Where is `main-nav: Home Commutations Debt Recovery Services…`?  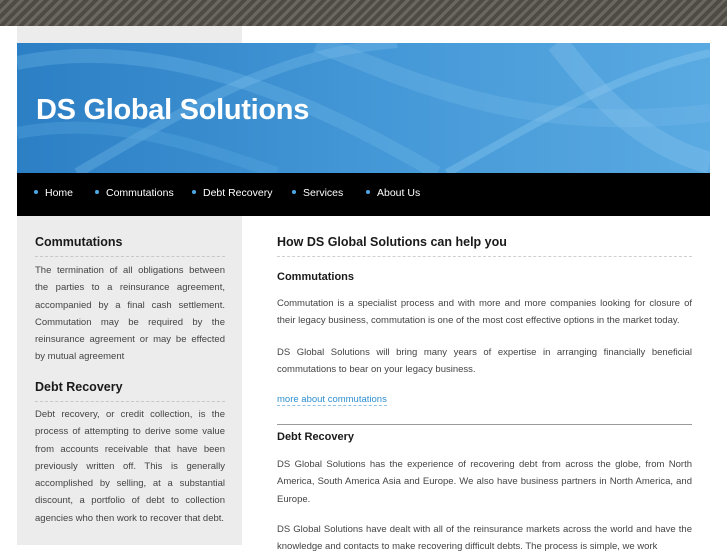
main-nav: Home Commutations Debt Recovery Services… is located at coordinates (363, 194).